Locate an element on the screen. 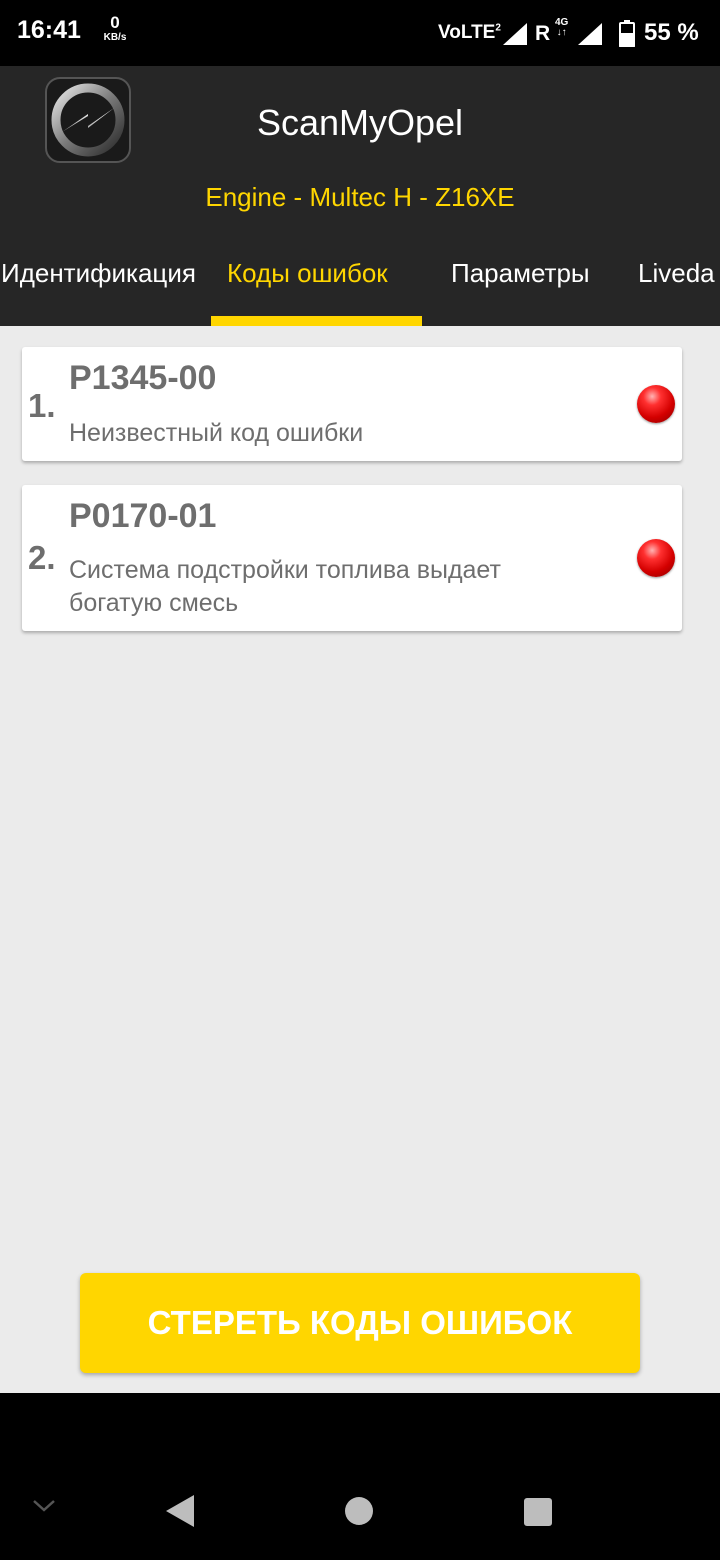 This screenshot has width=720, height=1560. fault-code: P0170-01 is located at coordinates (143, 516).